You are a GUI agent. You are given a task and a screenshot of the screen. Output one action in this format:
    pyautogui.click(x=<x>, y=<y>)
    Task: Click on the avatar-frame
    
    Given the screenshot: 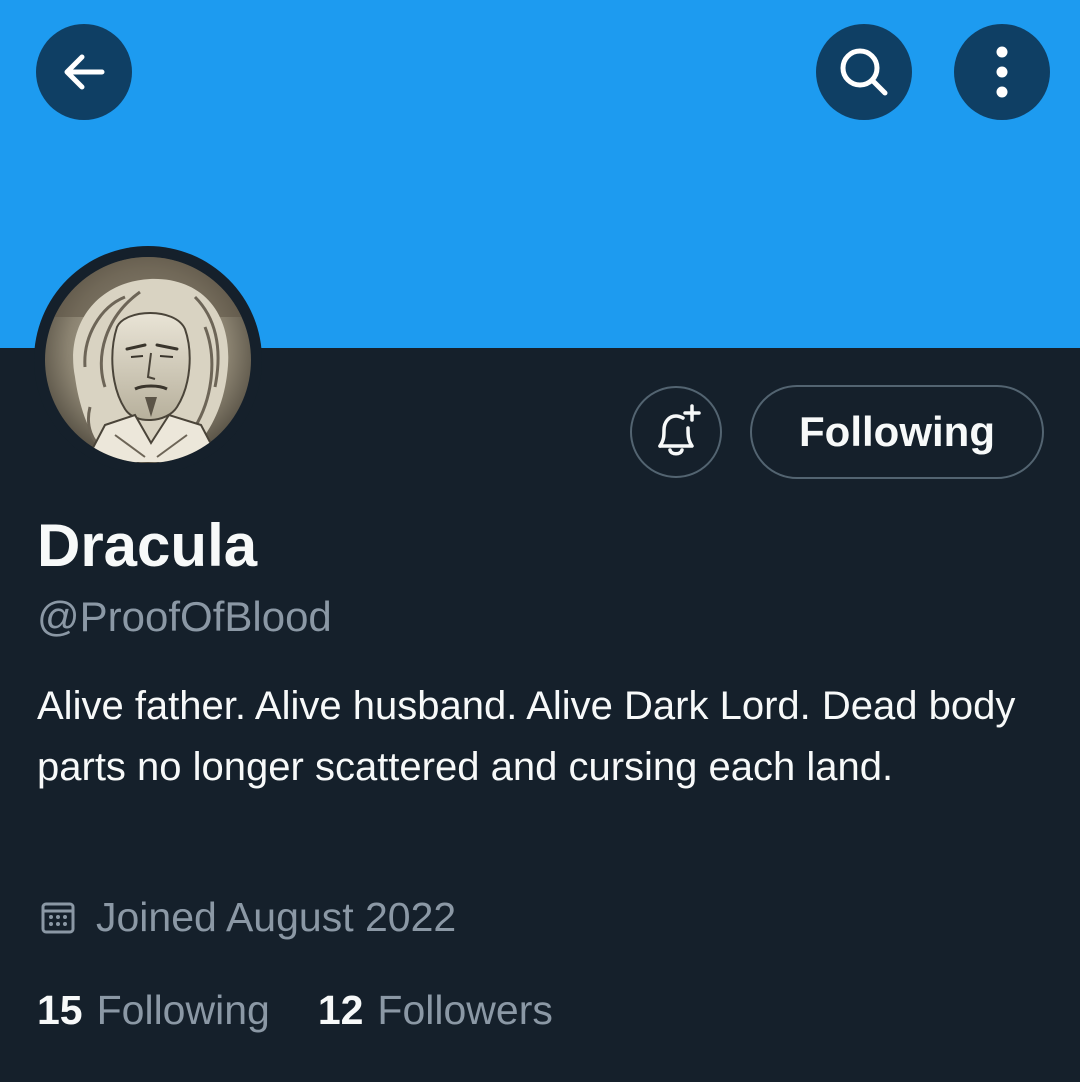 What is the action you would take?
    pyautogui.click(x=148, y=360)
    